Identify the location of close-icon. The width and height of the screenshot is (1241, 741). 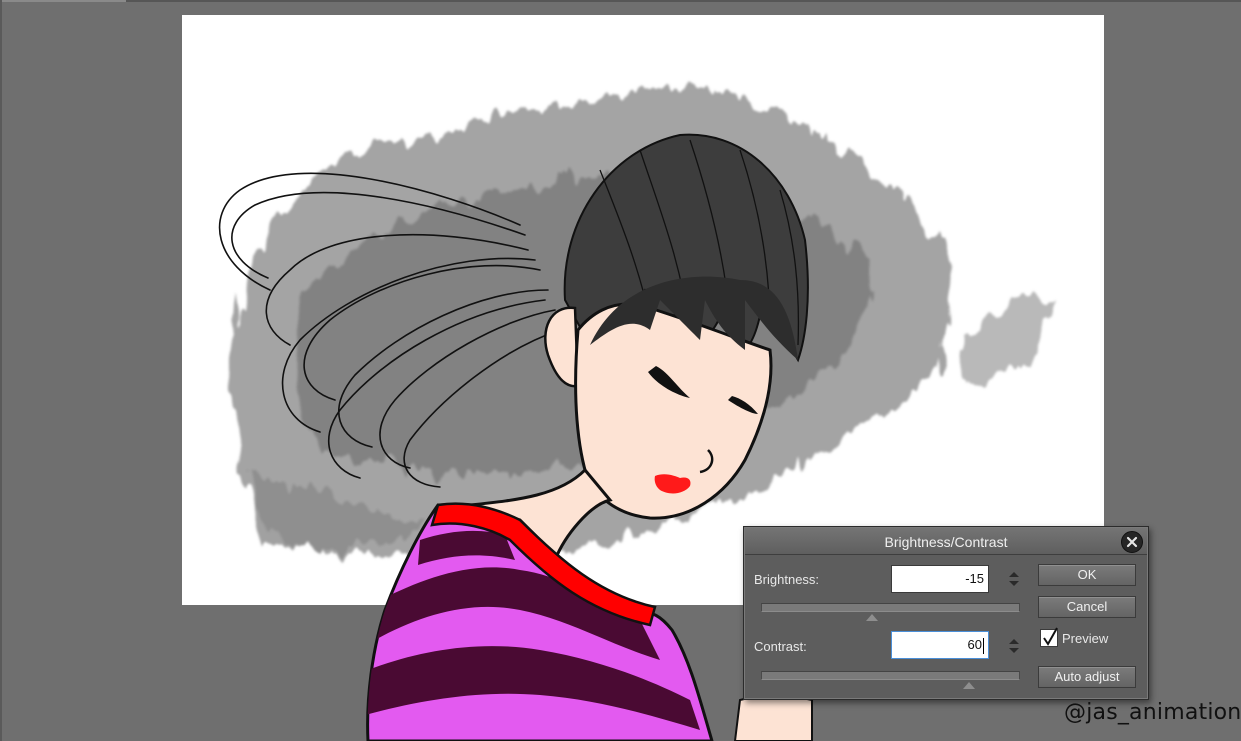
(1132, 542).